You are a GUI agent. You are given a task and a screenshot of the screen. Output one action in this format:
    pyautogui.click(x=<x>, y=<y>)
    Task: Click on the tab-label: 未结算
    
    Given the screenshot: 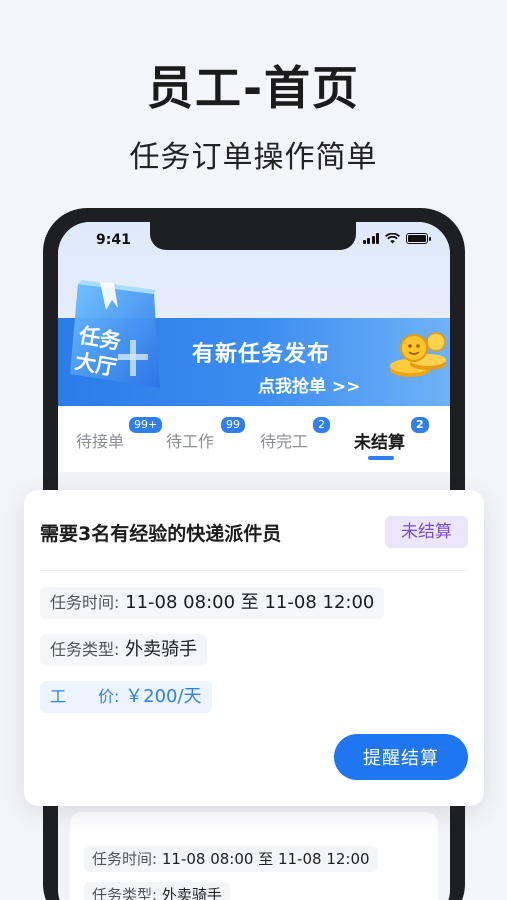 What is the action you would take?
    pyautogui.click(x=379, y=443)
    